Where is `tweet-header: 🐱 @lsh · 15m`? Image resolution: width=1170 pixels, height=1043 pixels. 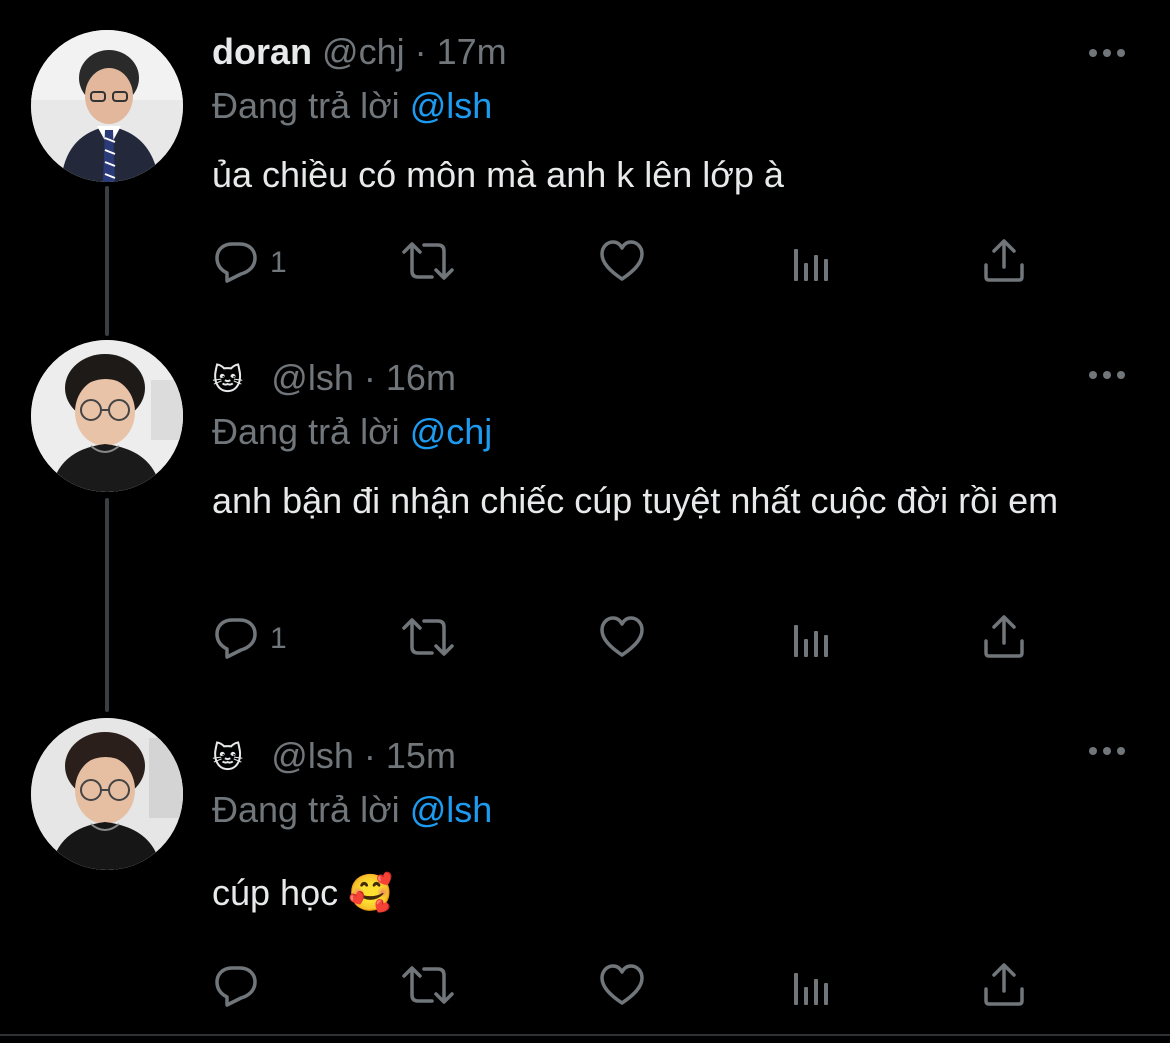 tweet-header: 🐱 @lsh · 15m is located at coordinates (334, 757).